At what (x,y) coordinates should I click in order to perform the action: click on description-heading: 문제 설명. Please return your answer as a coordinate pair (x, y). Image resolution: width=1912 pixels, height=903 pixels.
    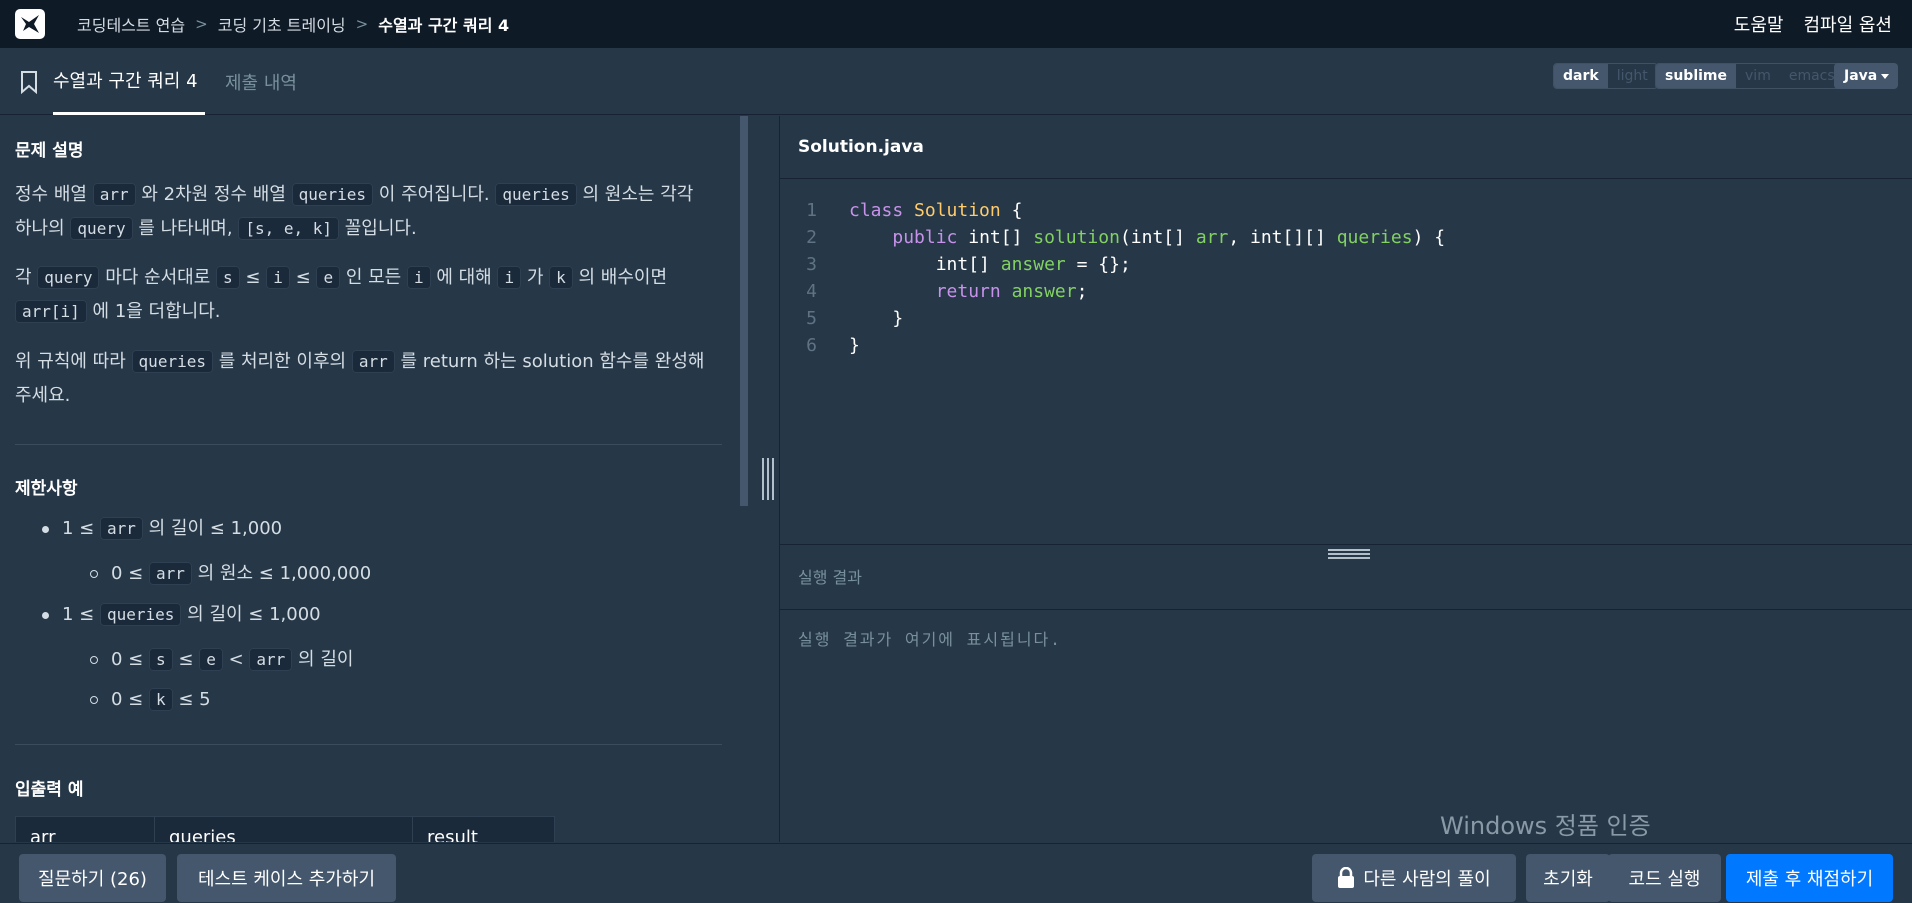
    Looking at the image, I should click on (49, 151).